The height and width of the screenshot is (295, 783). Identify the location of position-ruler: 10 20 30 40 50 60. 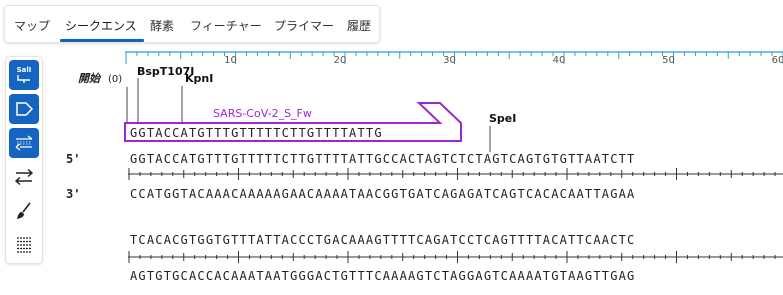
(454, 58).